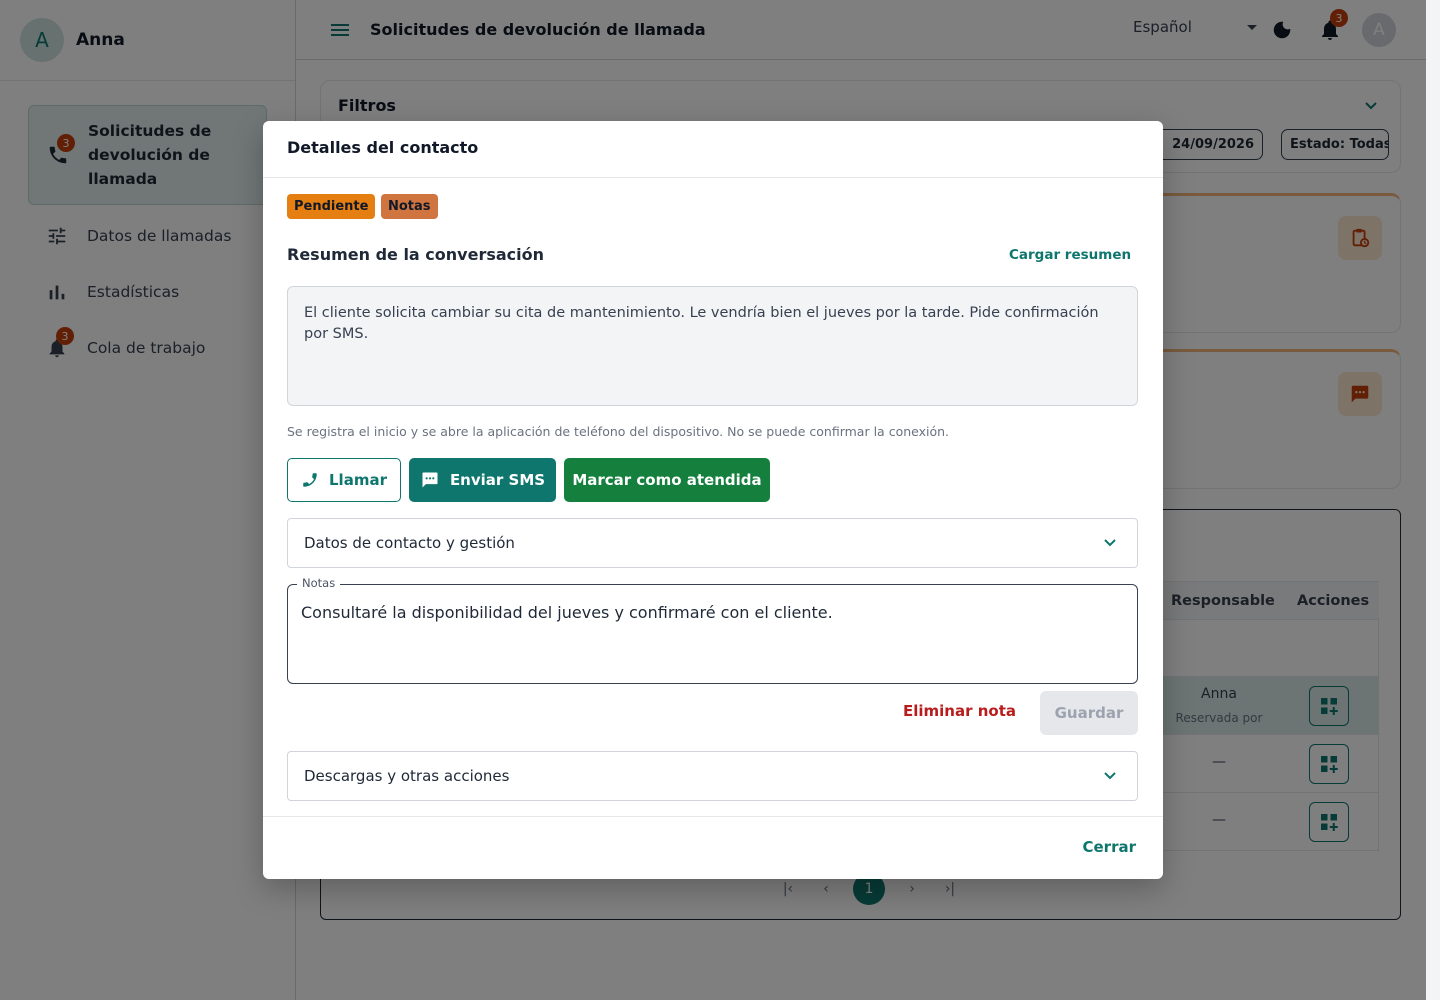  Describe the element at coordinates (959, 711) in the screenshot. I see `delete-note-button: Eliminar nota` at that location.